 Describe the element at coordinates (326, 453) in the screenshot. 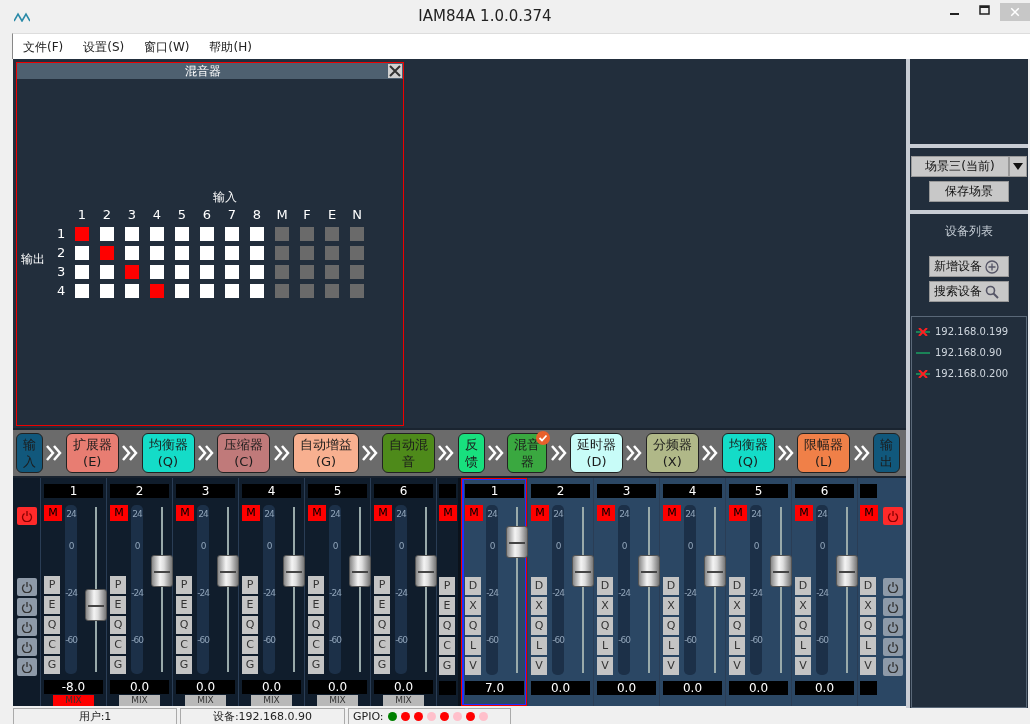

I see `process-block: 自动增益 (G)` at that location.